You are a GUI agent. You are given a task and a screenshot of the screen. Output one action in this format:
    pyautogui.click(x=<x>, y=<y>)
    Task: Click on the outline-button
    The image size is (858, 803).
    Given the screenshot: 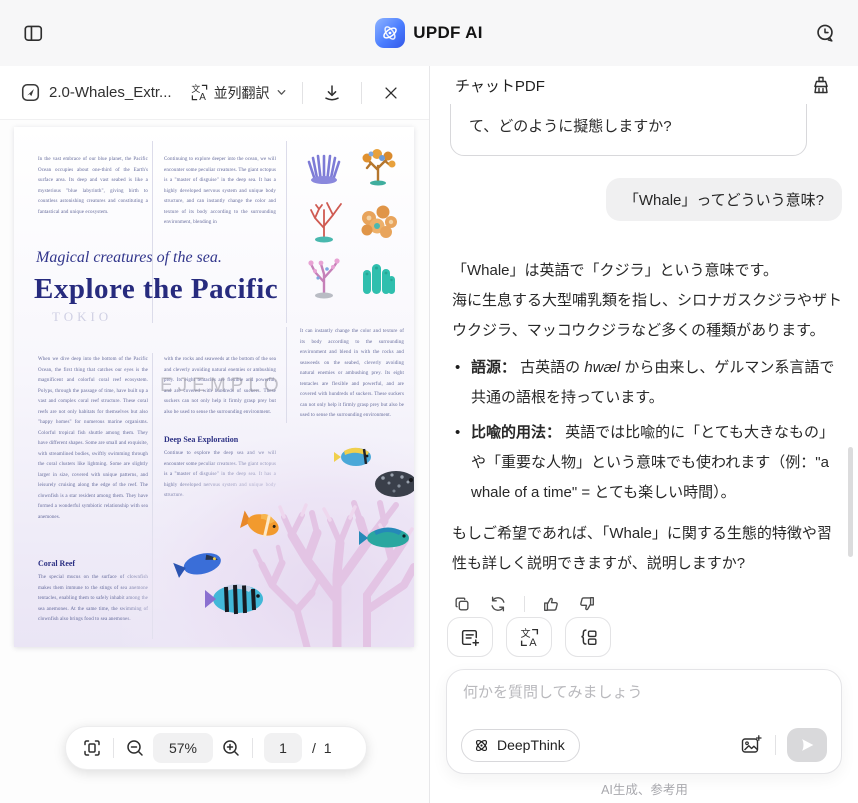 What is the action you would take?
    pyautogui.click(x=588, y=637)
    